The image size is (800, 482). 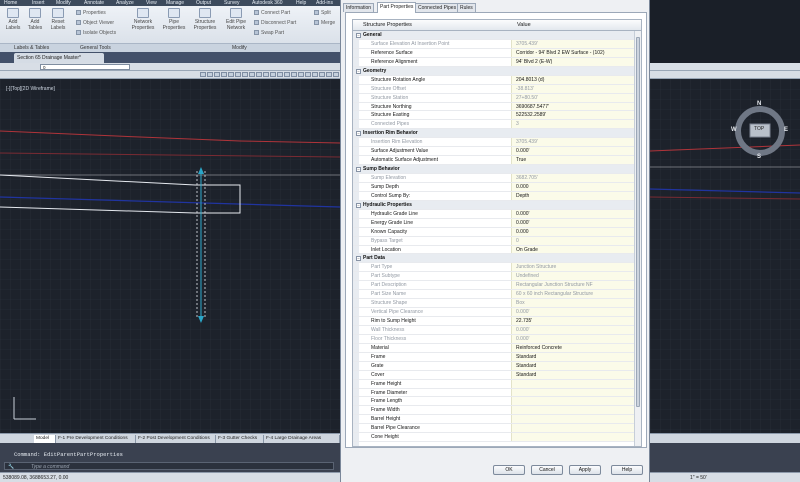 What do you see at coordinates (324, 23) in the screenshot?
I see `merge-button: Merge` at bounding box center [324, 23].